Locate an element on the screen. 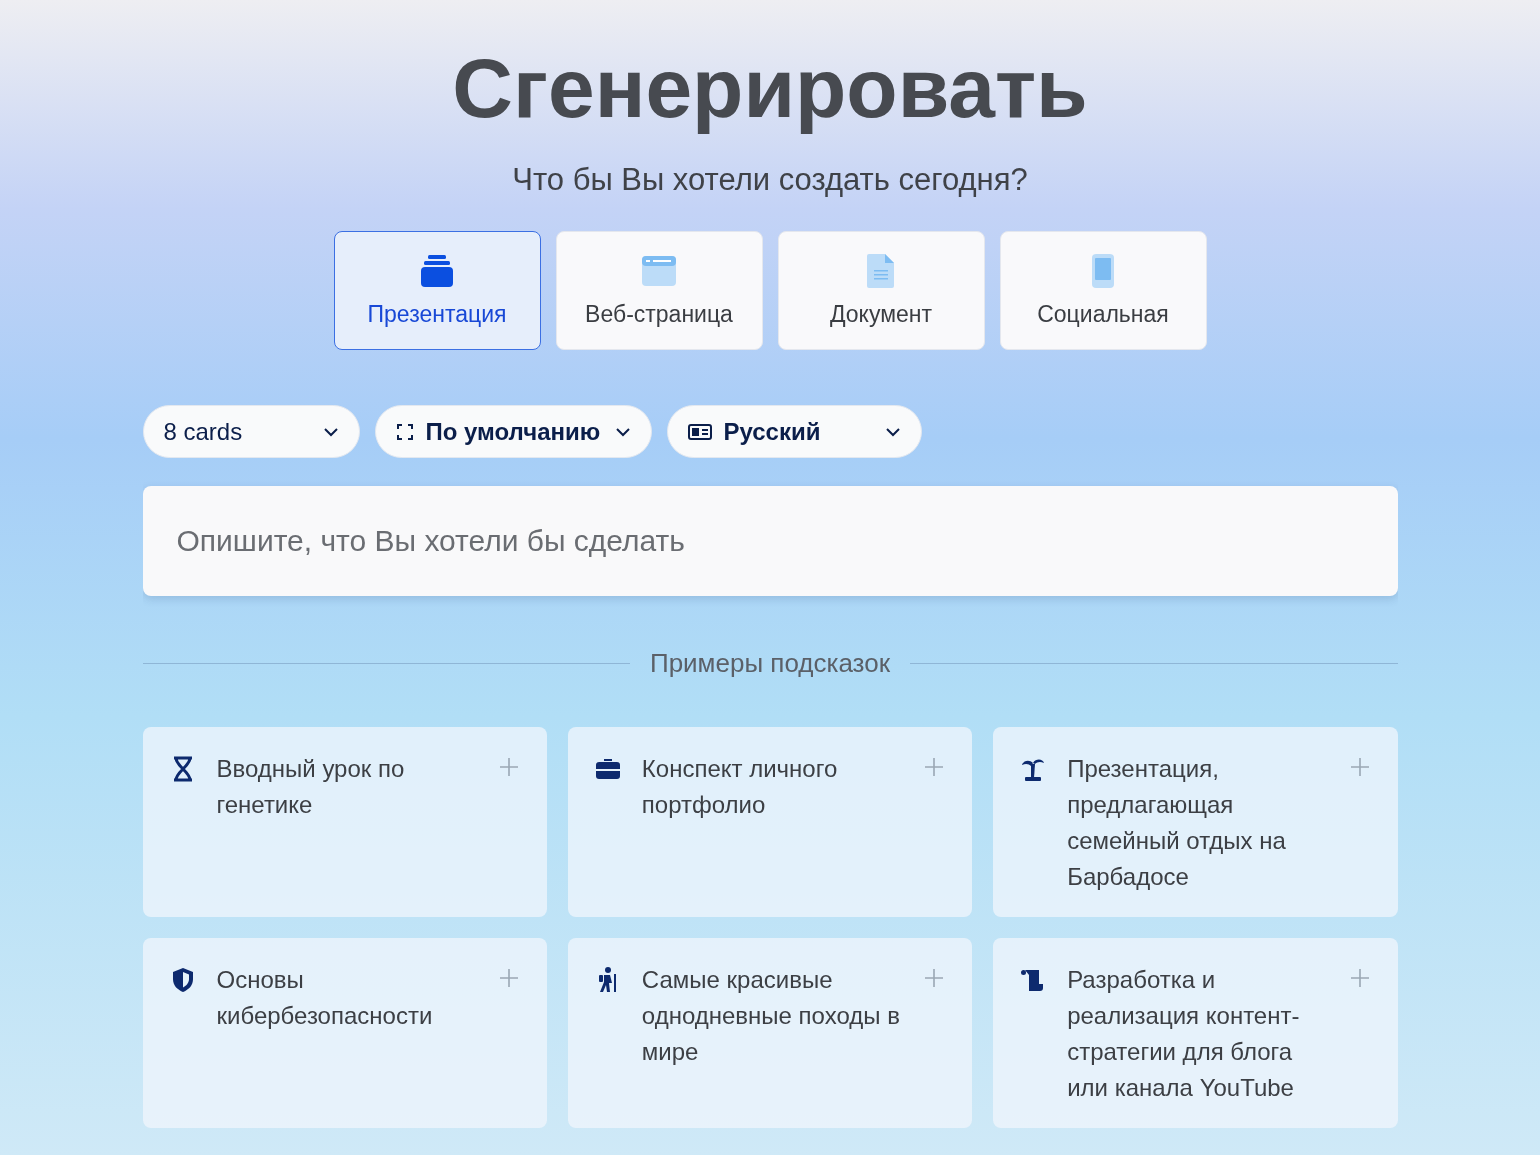  dropdown: По умолчанию is located at coordinates (513, 431).